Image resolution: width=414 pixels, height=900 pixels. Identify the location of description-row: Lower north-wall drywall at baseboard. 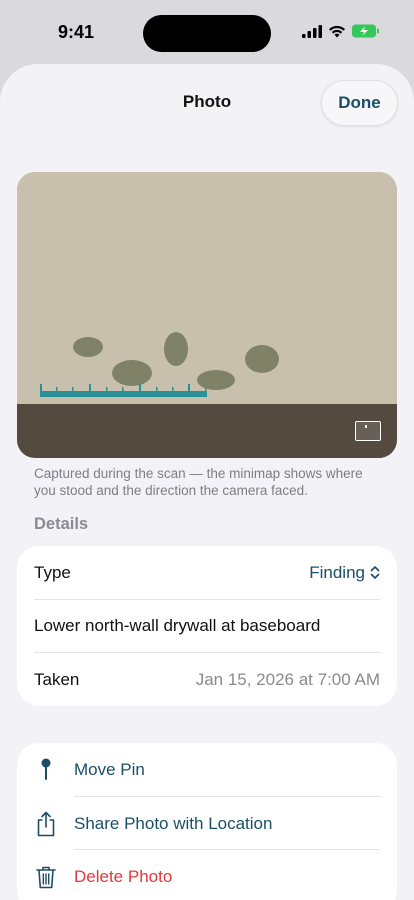
(207, 625).